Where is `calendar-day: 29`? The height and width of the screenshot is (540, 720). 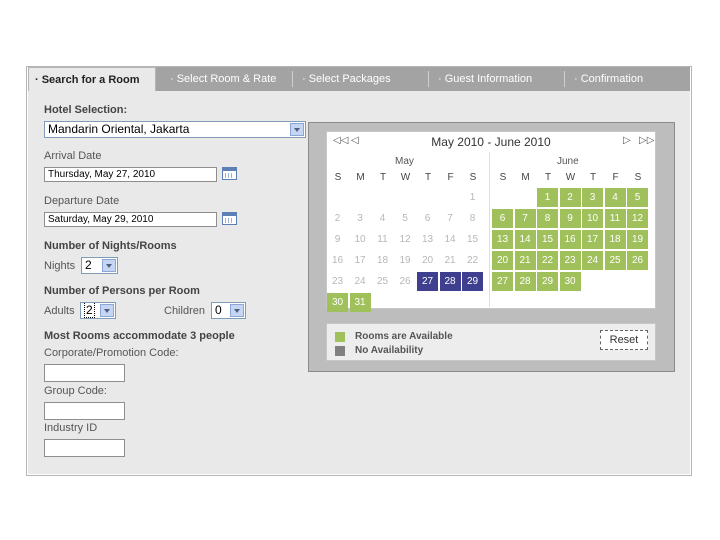 calendar-day: 29 is located at coordinates (547, 281).